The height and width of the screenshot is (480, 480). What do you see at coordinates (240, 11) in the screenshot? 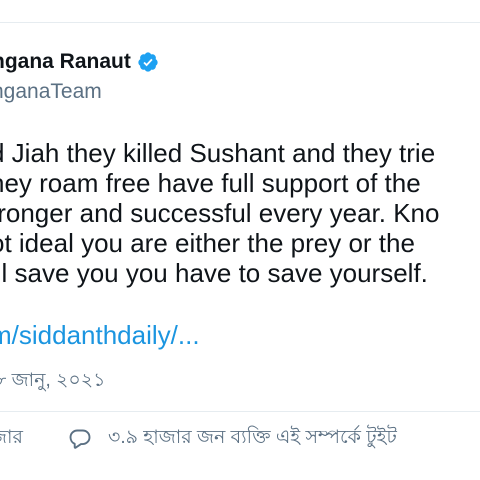
I see `top-border` at bounding box center [240, 11].